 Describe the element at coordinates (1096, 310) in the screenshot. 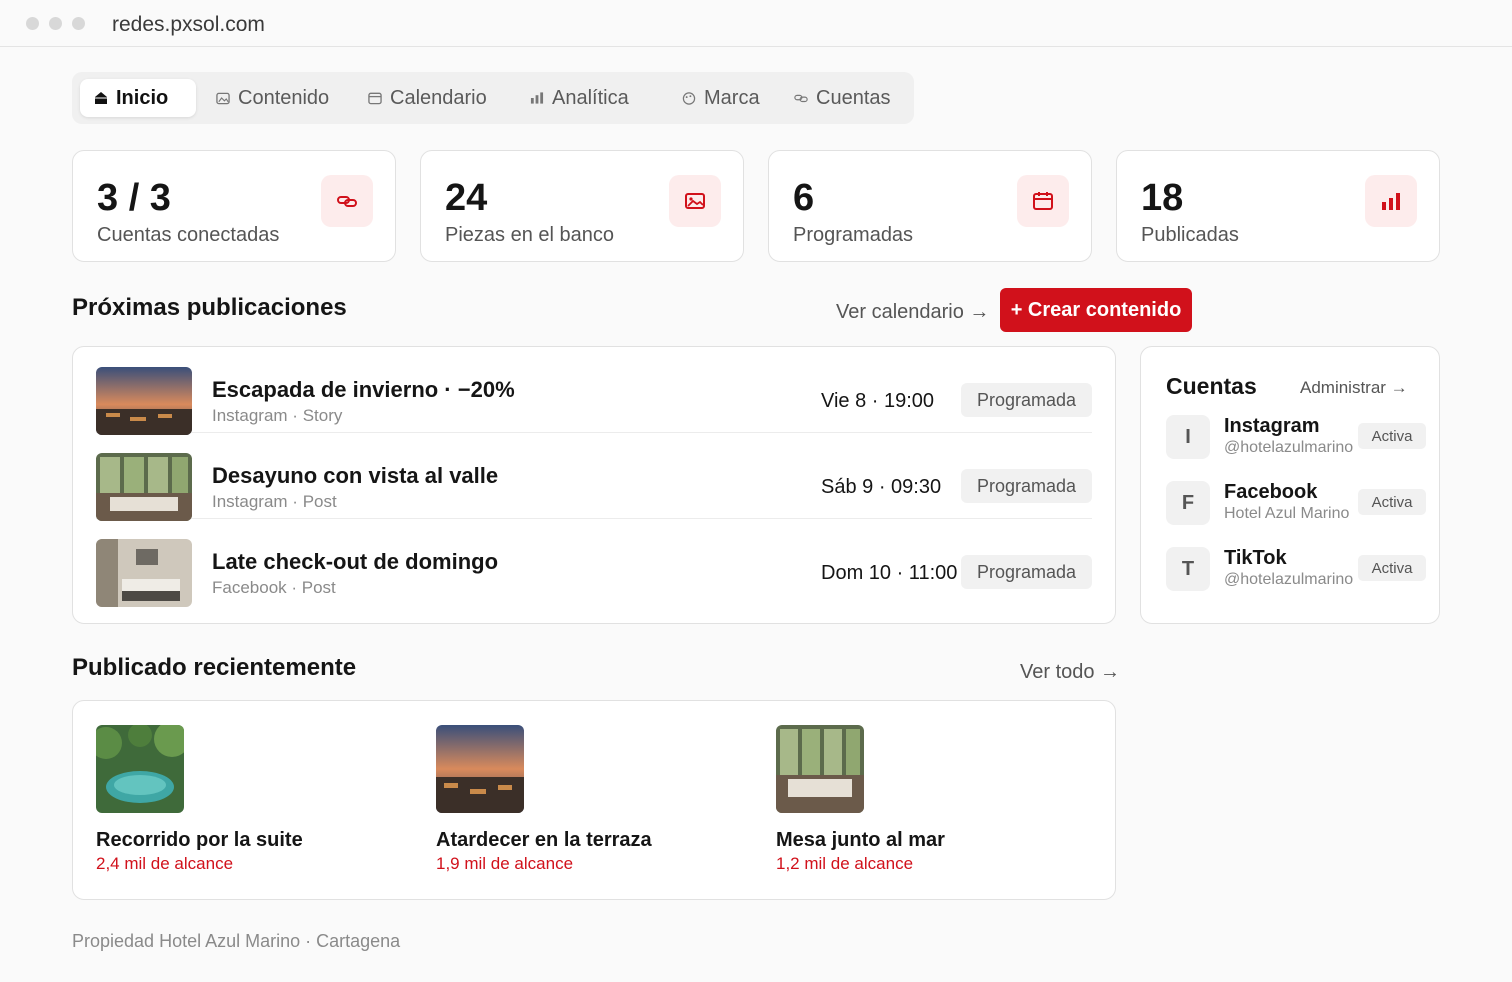

I see `create-content-button: + Crear contenido` at that location.